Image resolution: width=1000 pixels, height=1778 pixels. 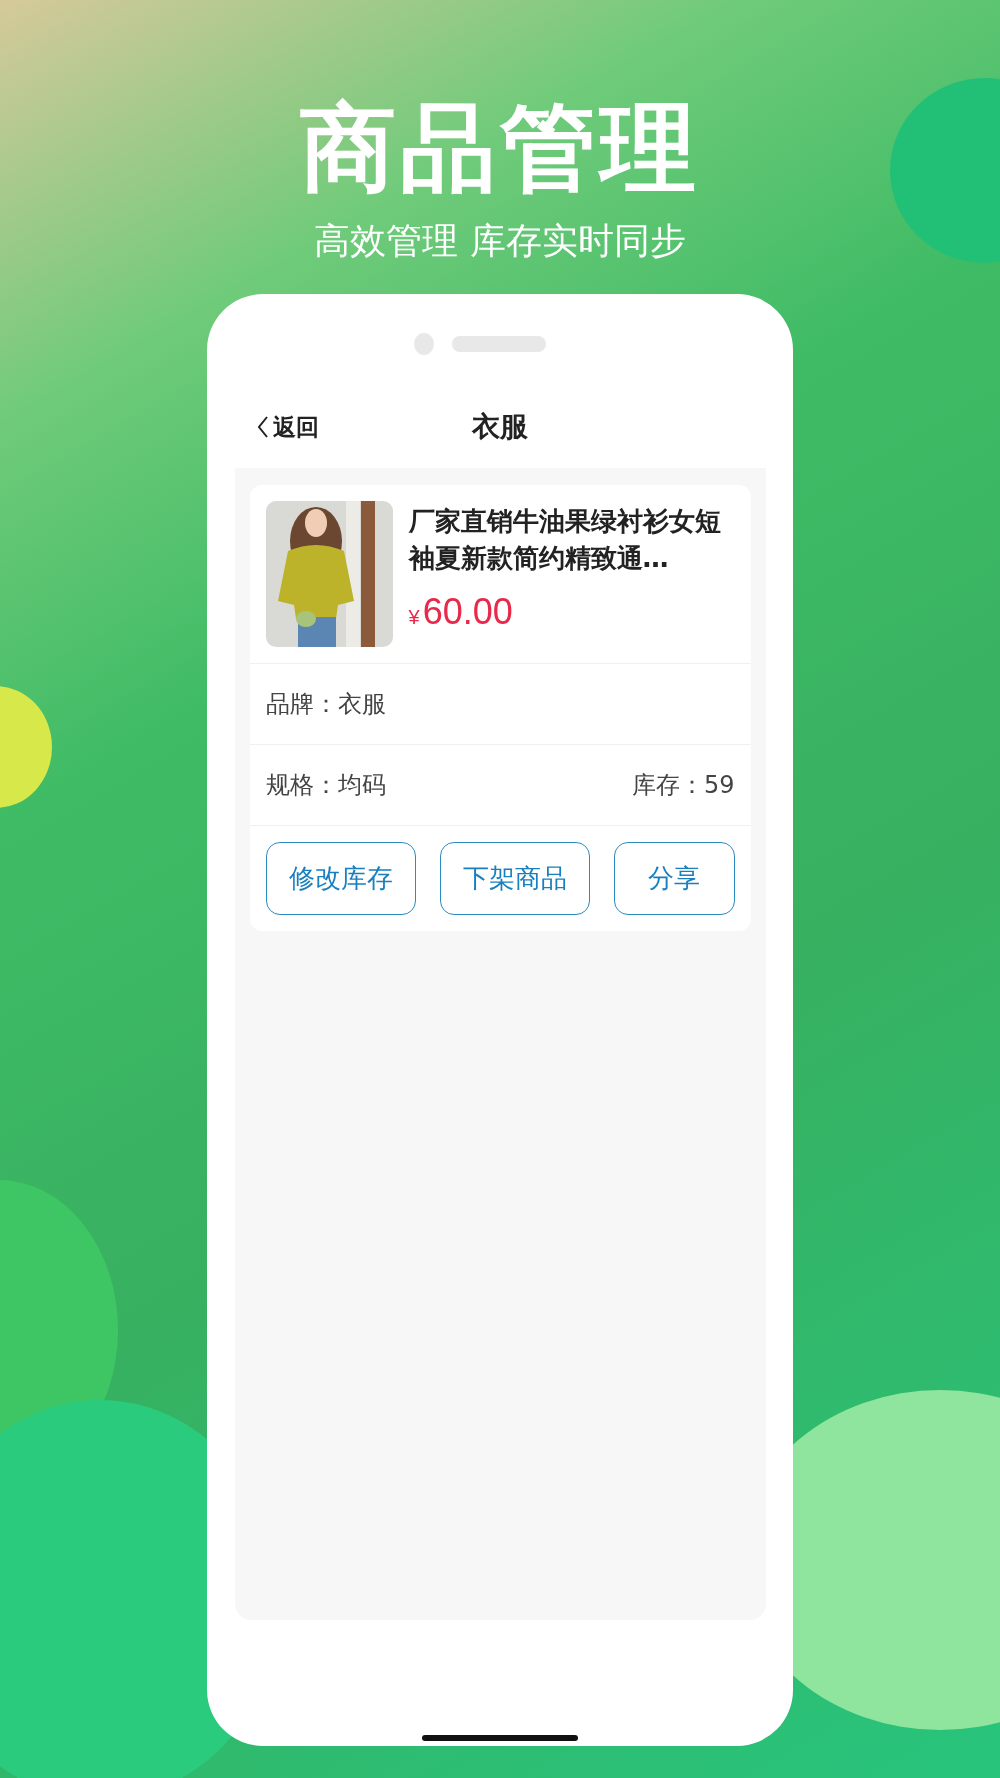 I want to click on page-title: 衣服, so click(x=500, y=427).